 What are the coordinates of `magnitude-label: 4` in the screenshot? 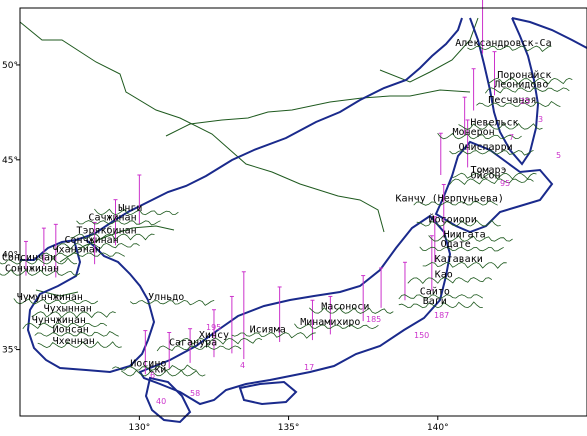 It's located at (242, 365).